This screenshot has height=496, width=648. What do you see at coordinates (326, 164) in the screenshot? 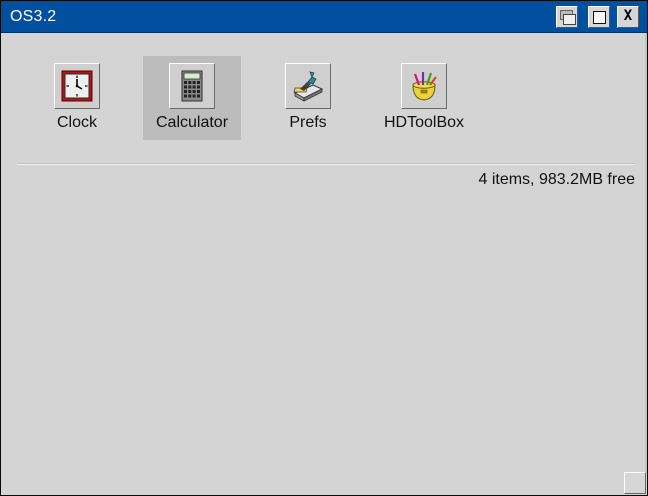
I see `separator` at bounding box center [326, 164].